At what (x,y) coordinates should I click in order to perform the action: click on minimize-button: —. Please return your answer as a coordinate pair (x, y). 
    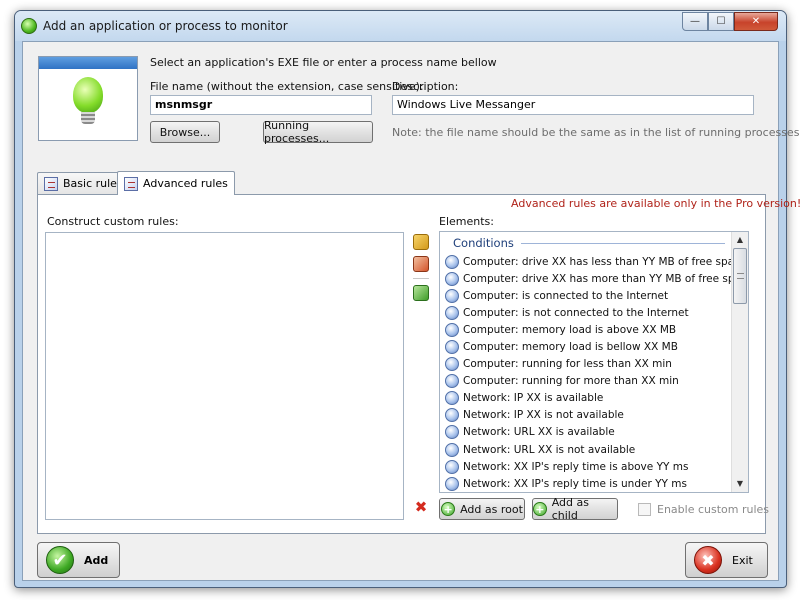
    Looking at the image, I should click on (695, 21).